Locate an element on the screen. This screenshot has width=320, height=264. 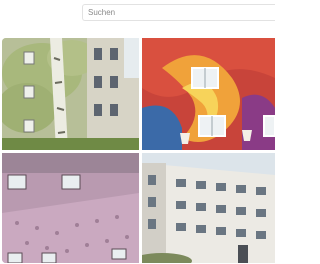
search-bar is located at coordinates (178, 12).